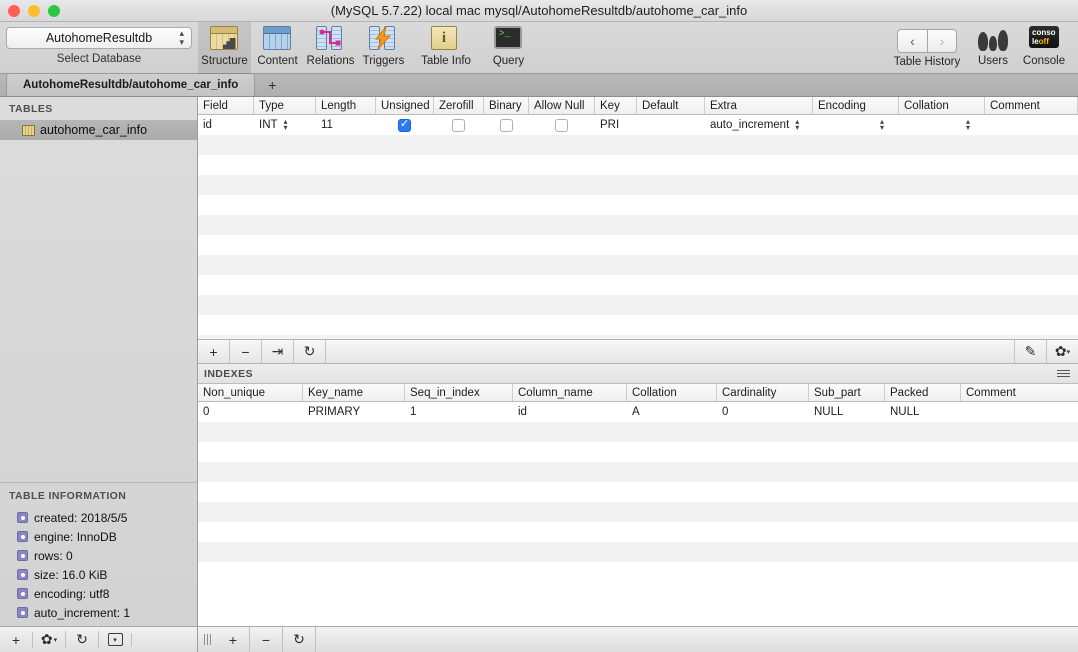  I want to click on cell-zerofill, so click(459, 125).